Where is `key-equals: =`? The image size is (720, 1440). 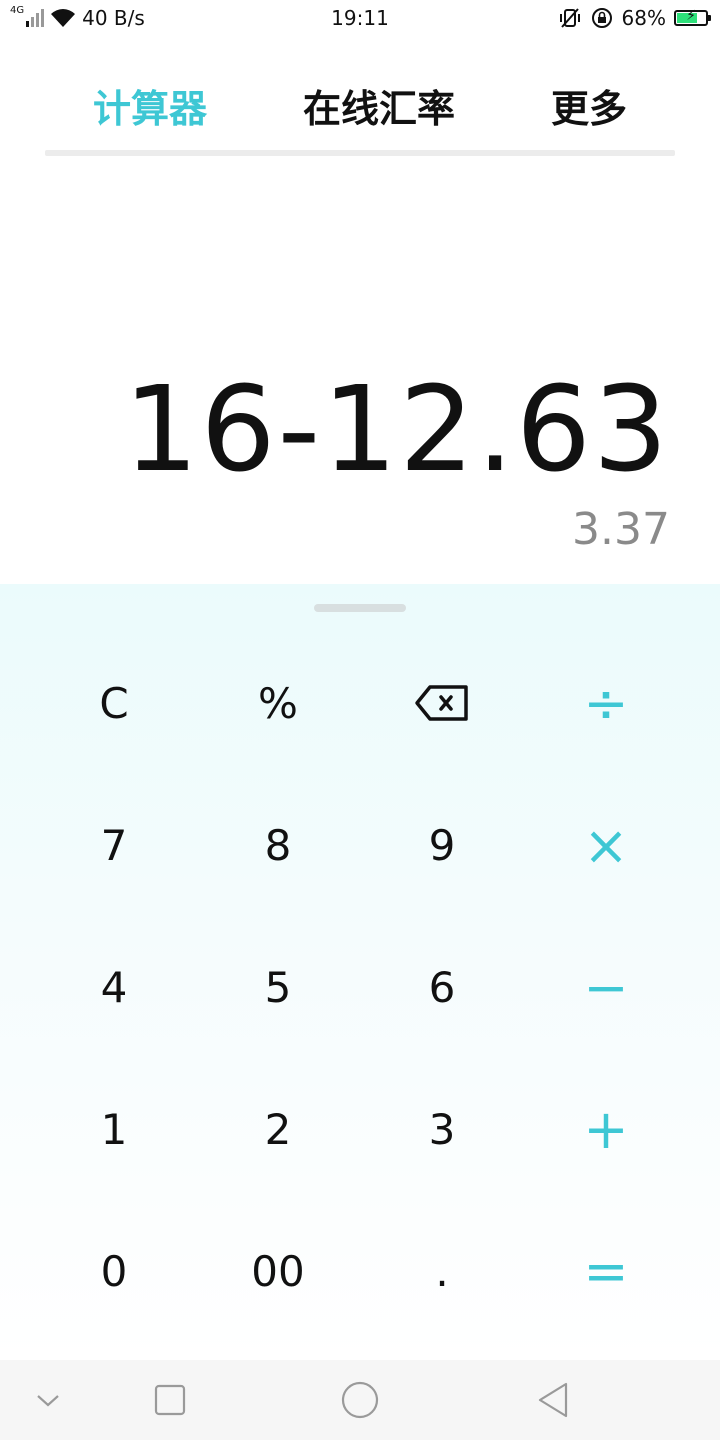
key-equals: = is located at coordinates (606, 1271).